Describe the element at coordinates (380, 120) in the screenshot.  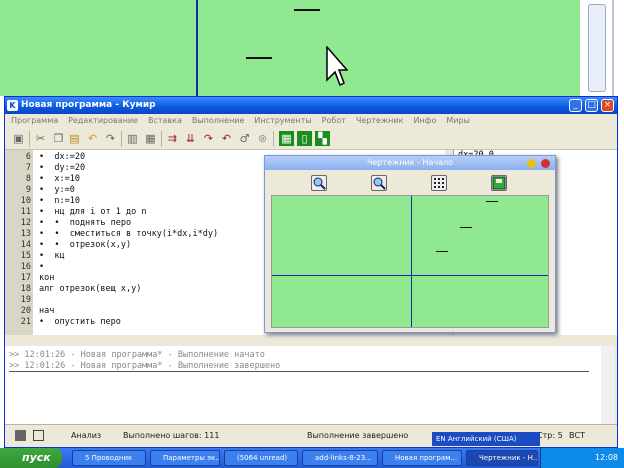
I see `menu-drawer: Чертежник` at that location.